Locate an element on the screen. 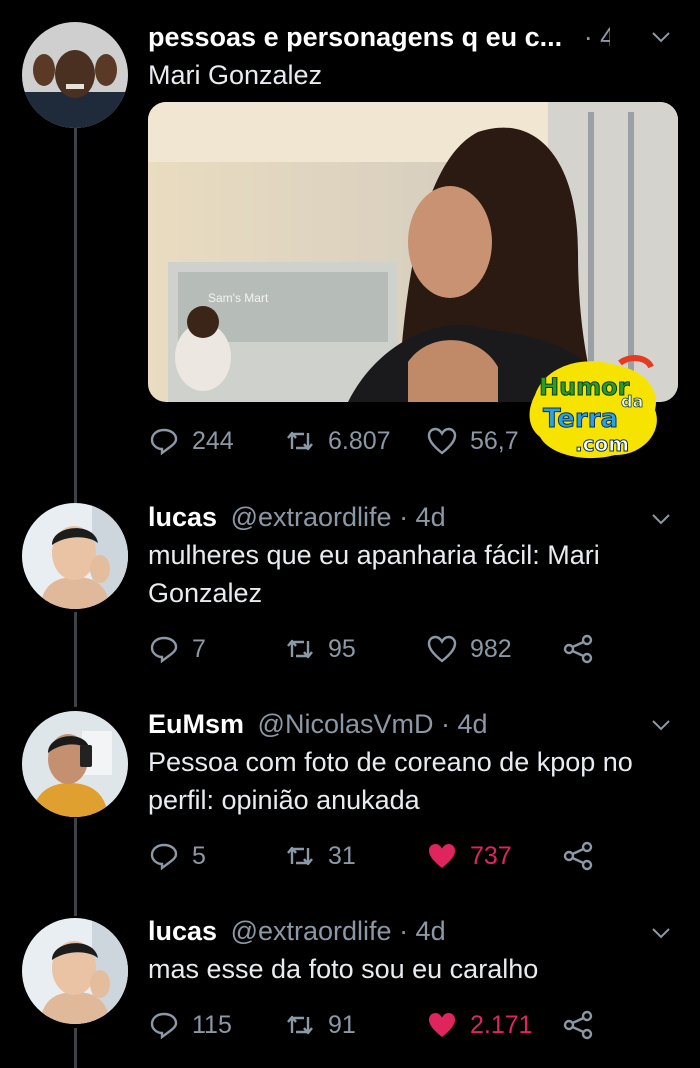 Image resolution: width=700 pixels, height=1068 pixels. reply-count: 7 is located at coordinates (199, 648).